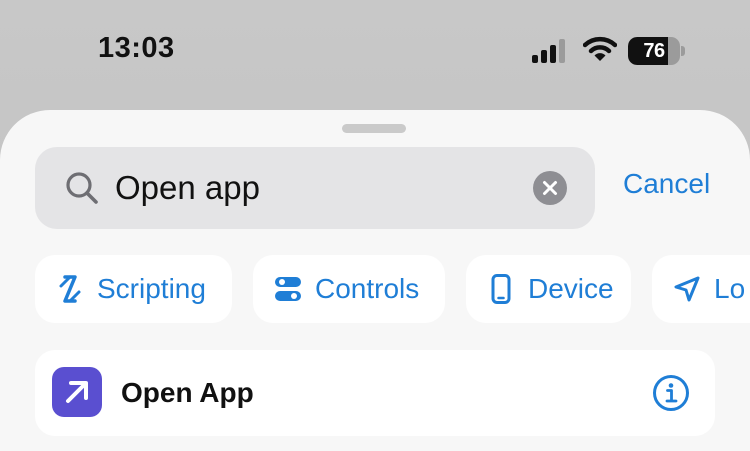 Image resolution: width=750 pixels, height=451 pixels. I want to click on search-field: Open app, so click(315, 188).